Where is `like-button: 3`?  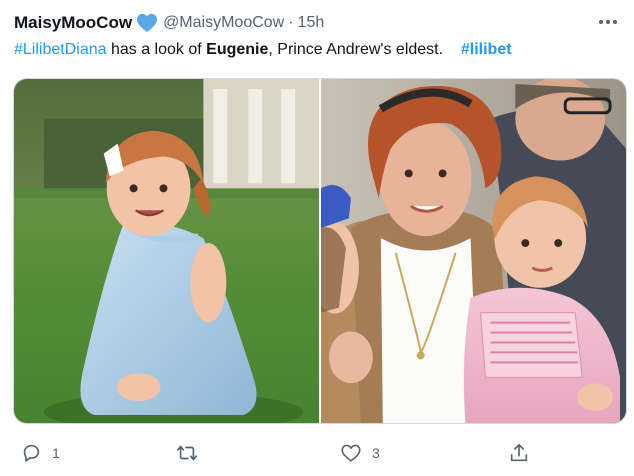 like-button: 3 is located at coordinates (360, 453).